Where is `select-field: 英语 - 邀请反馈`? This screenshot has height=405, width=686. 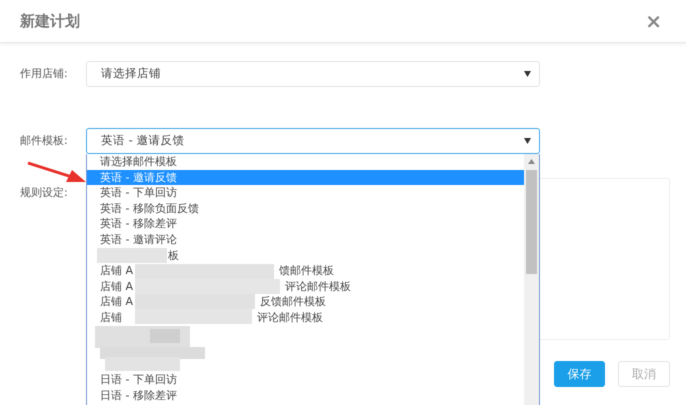 select-field: 英语 - 邀请反馈 is located at coordinates (313, 141).